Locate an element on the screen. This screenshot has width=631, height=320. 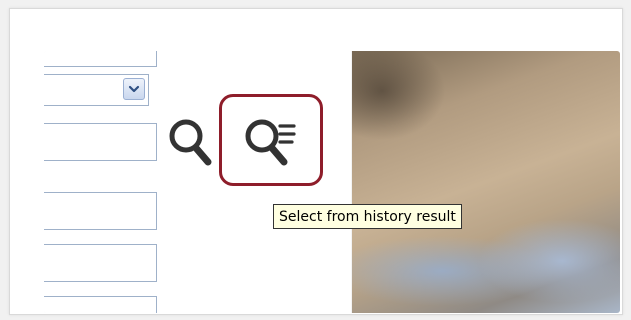
dropdown-arrow-button is located at coordinates (134, 89).